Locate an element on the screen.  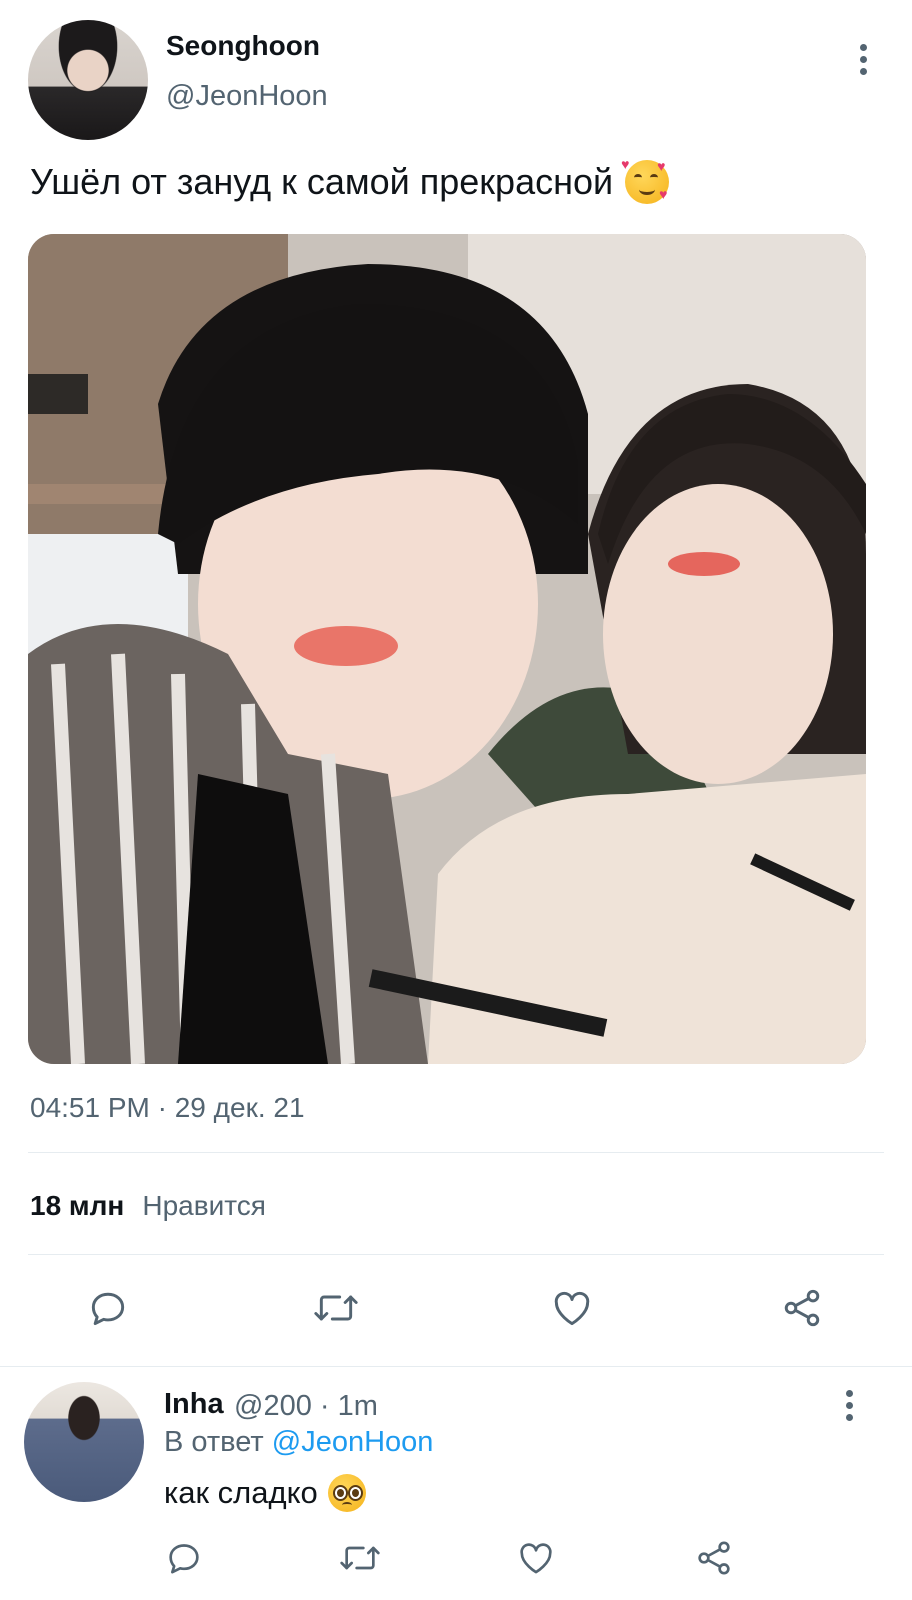
smiling-face-with-hearts-icon: ♥ ♥ ♥ is located at coordinates (645, 180).